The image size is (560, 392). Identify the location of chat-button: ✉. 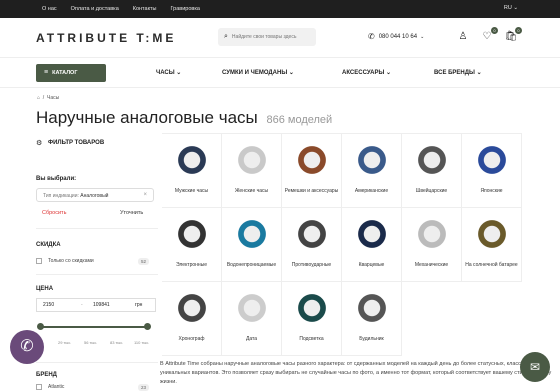
(535, 367).